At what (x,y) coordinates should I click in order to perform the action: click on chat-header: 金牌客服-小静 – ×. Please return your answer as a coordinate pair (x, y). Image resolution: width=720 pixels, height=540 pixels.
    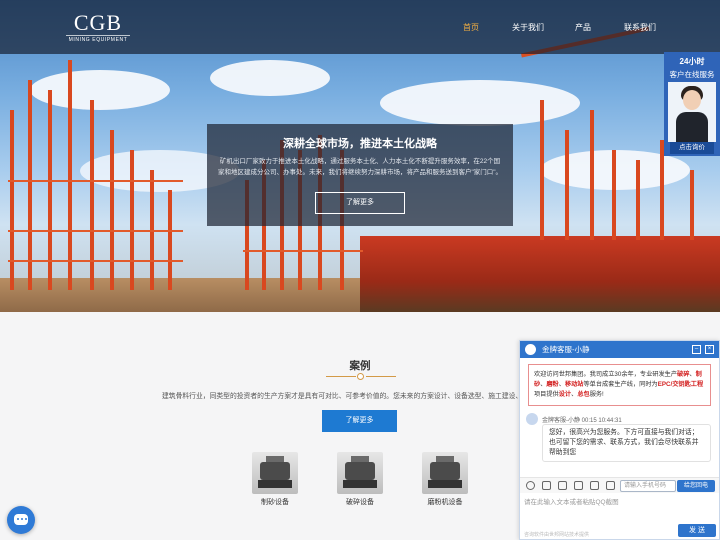
    Looking at the image, I should click on (619, 349).